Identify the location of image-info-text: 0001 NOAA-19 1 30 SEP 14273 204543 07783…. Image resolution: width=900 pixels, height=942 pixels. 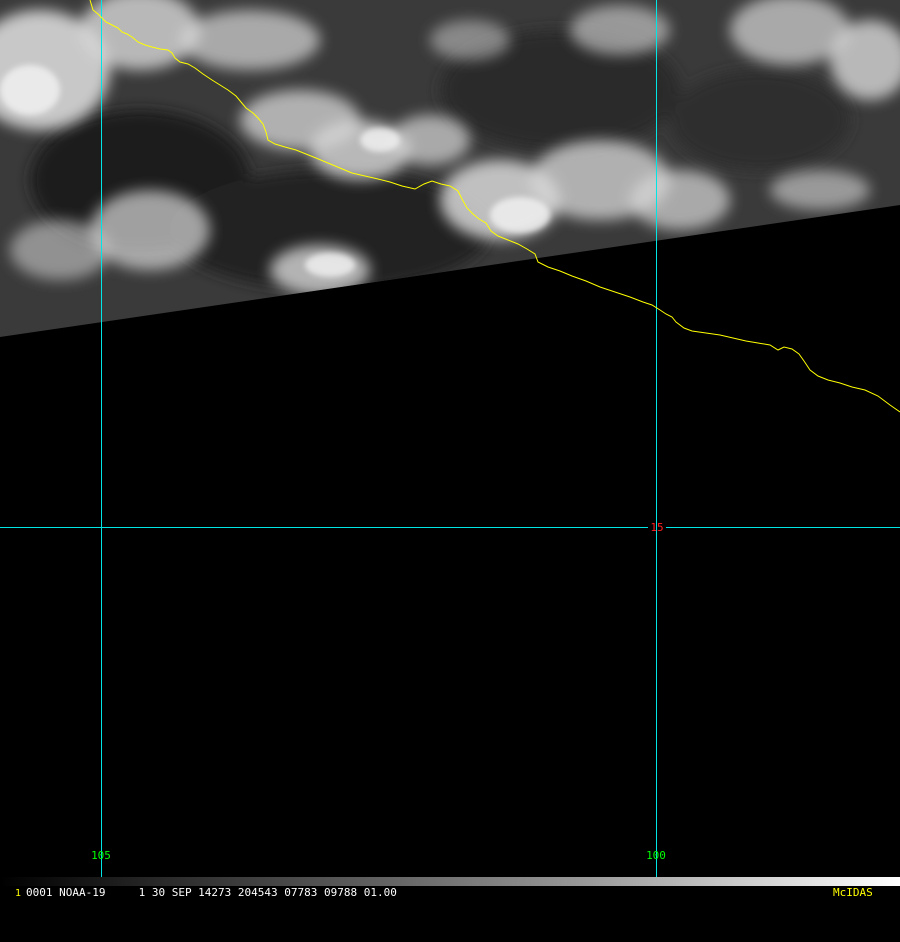
(211, 892).